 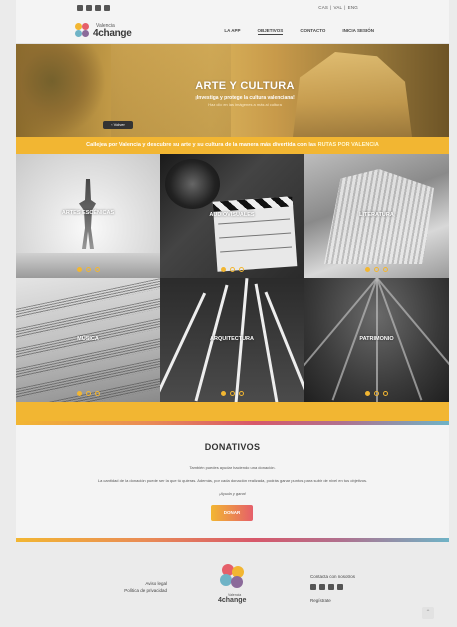 I want to click on tile-audiovisuales: AUDIOVISUALES, so click(x=232, y=216).